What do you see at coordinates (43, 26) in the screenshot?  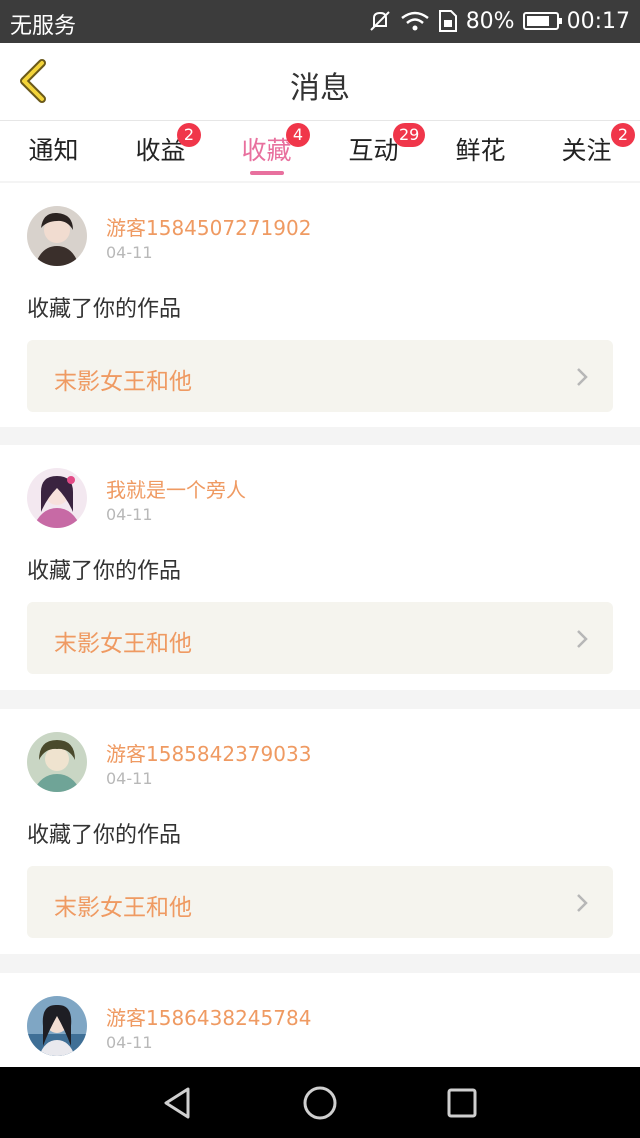 I see `carrier-label: 无服务` at bounding box center [43, 26].